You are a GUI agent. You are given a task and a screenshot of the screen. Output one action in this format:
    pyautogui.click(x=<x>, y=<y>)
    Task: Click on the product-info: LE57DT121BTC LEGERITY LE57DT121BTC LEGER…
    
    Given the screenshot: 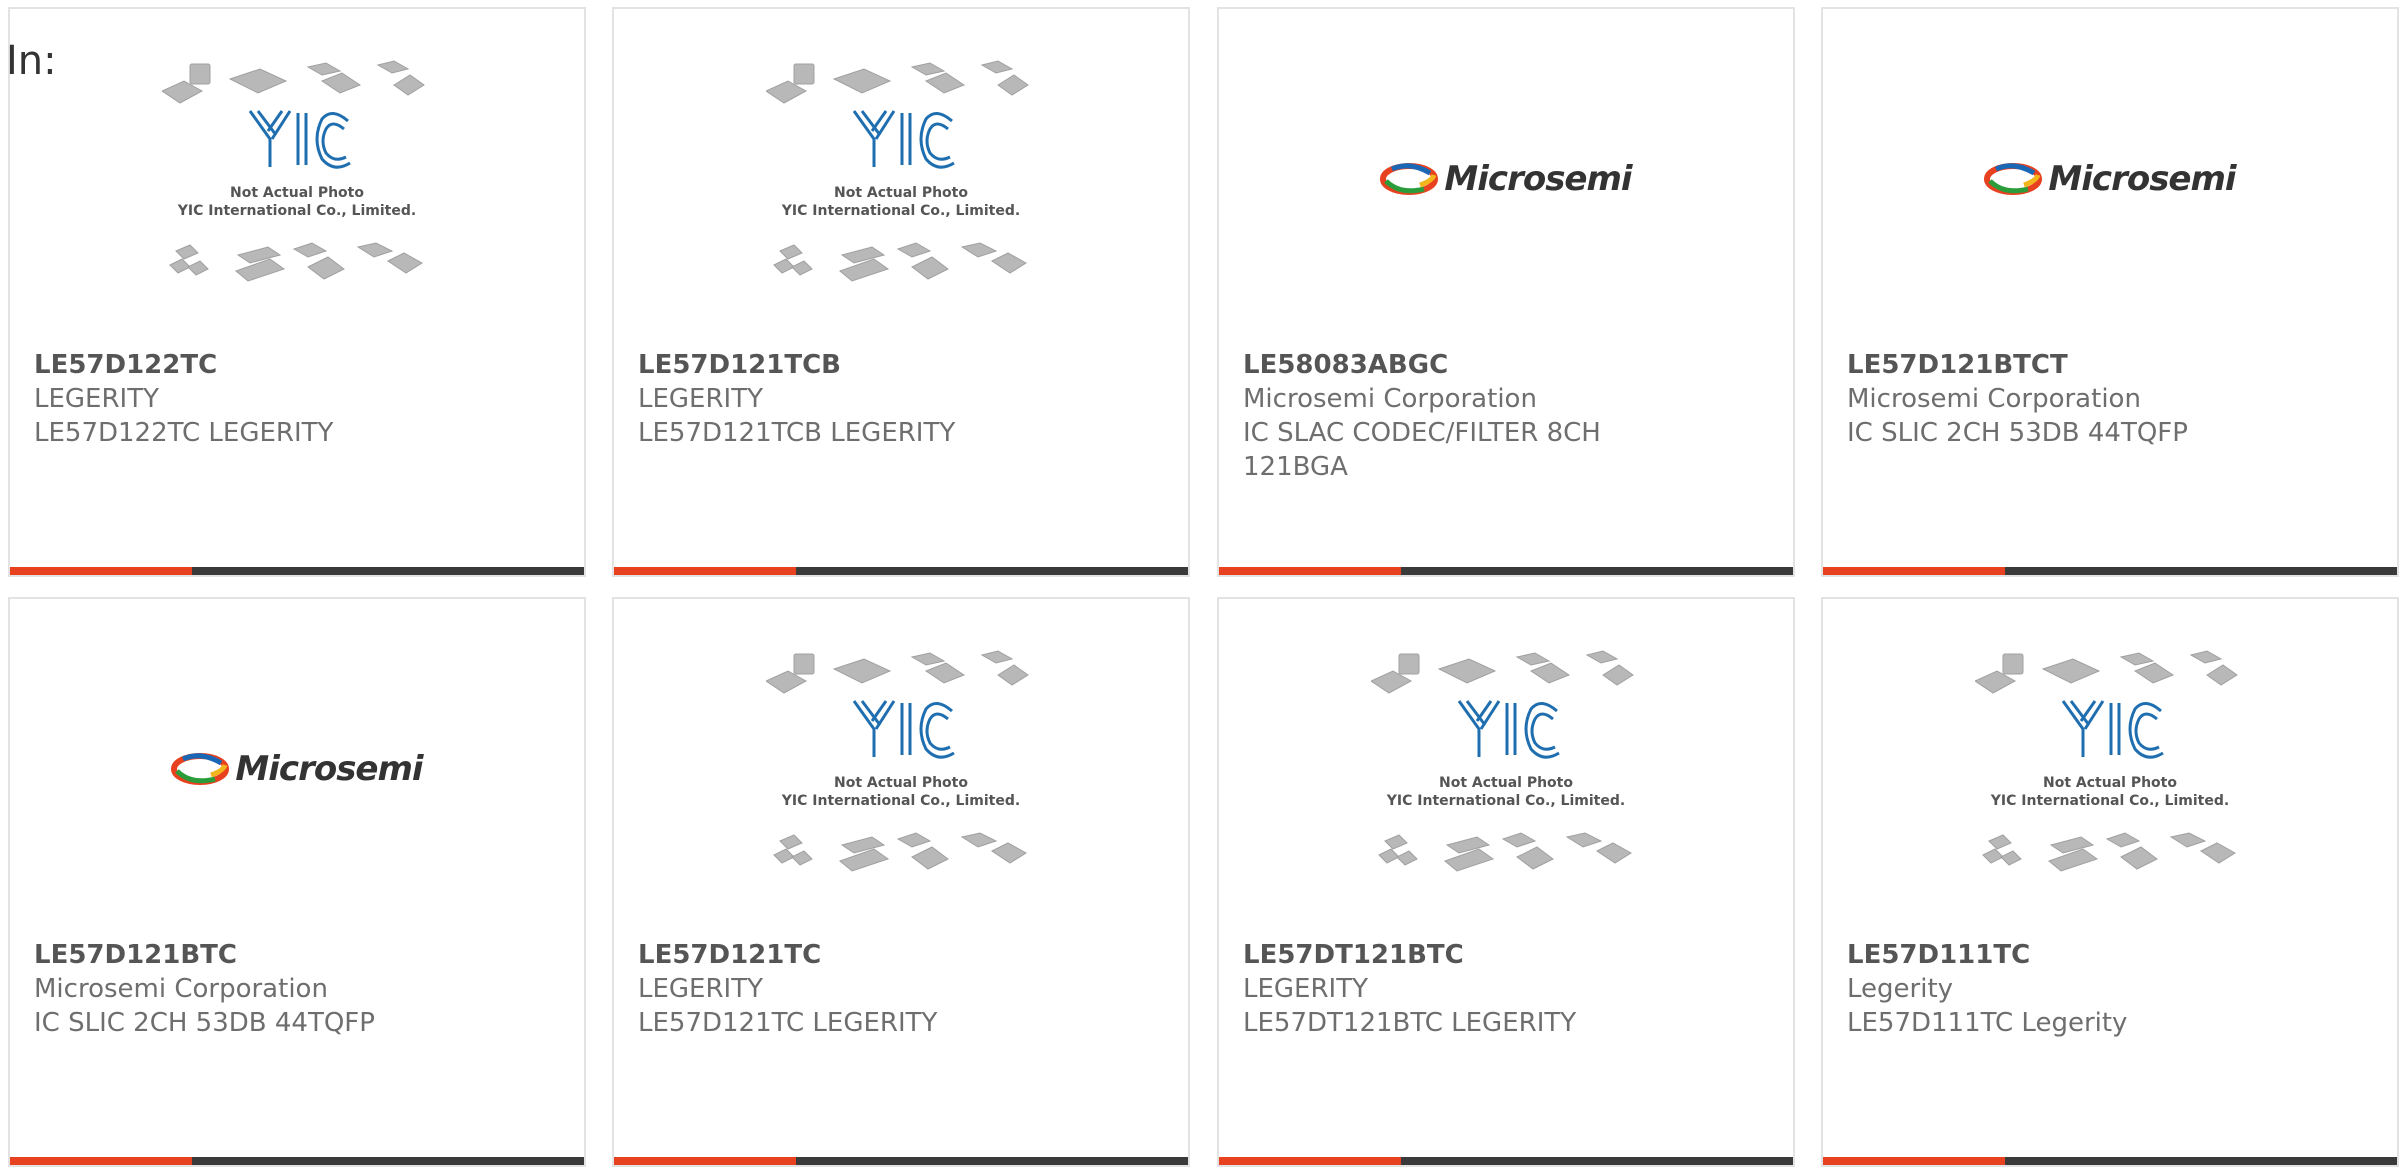 What is the action you would take?
    pyautogui.click(x=1506, y=989)
    